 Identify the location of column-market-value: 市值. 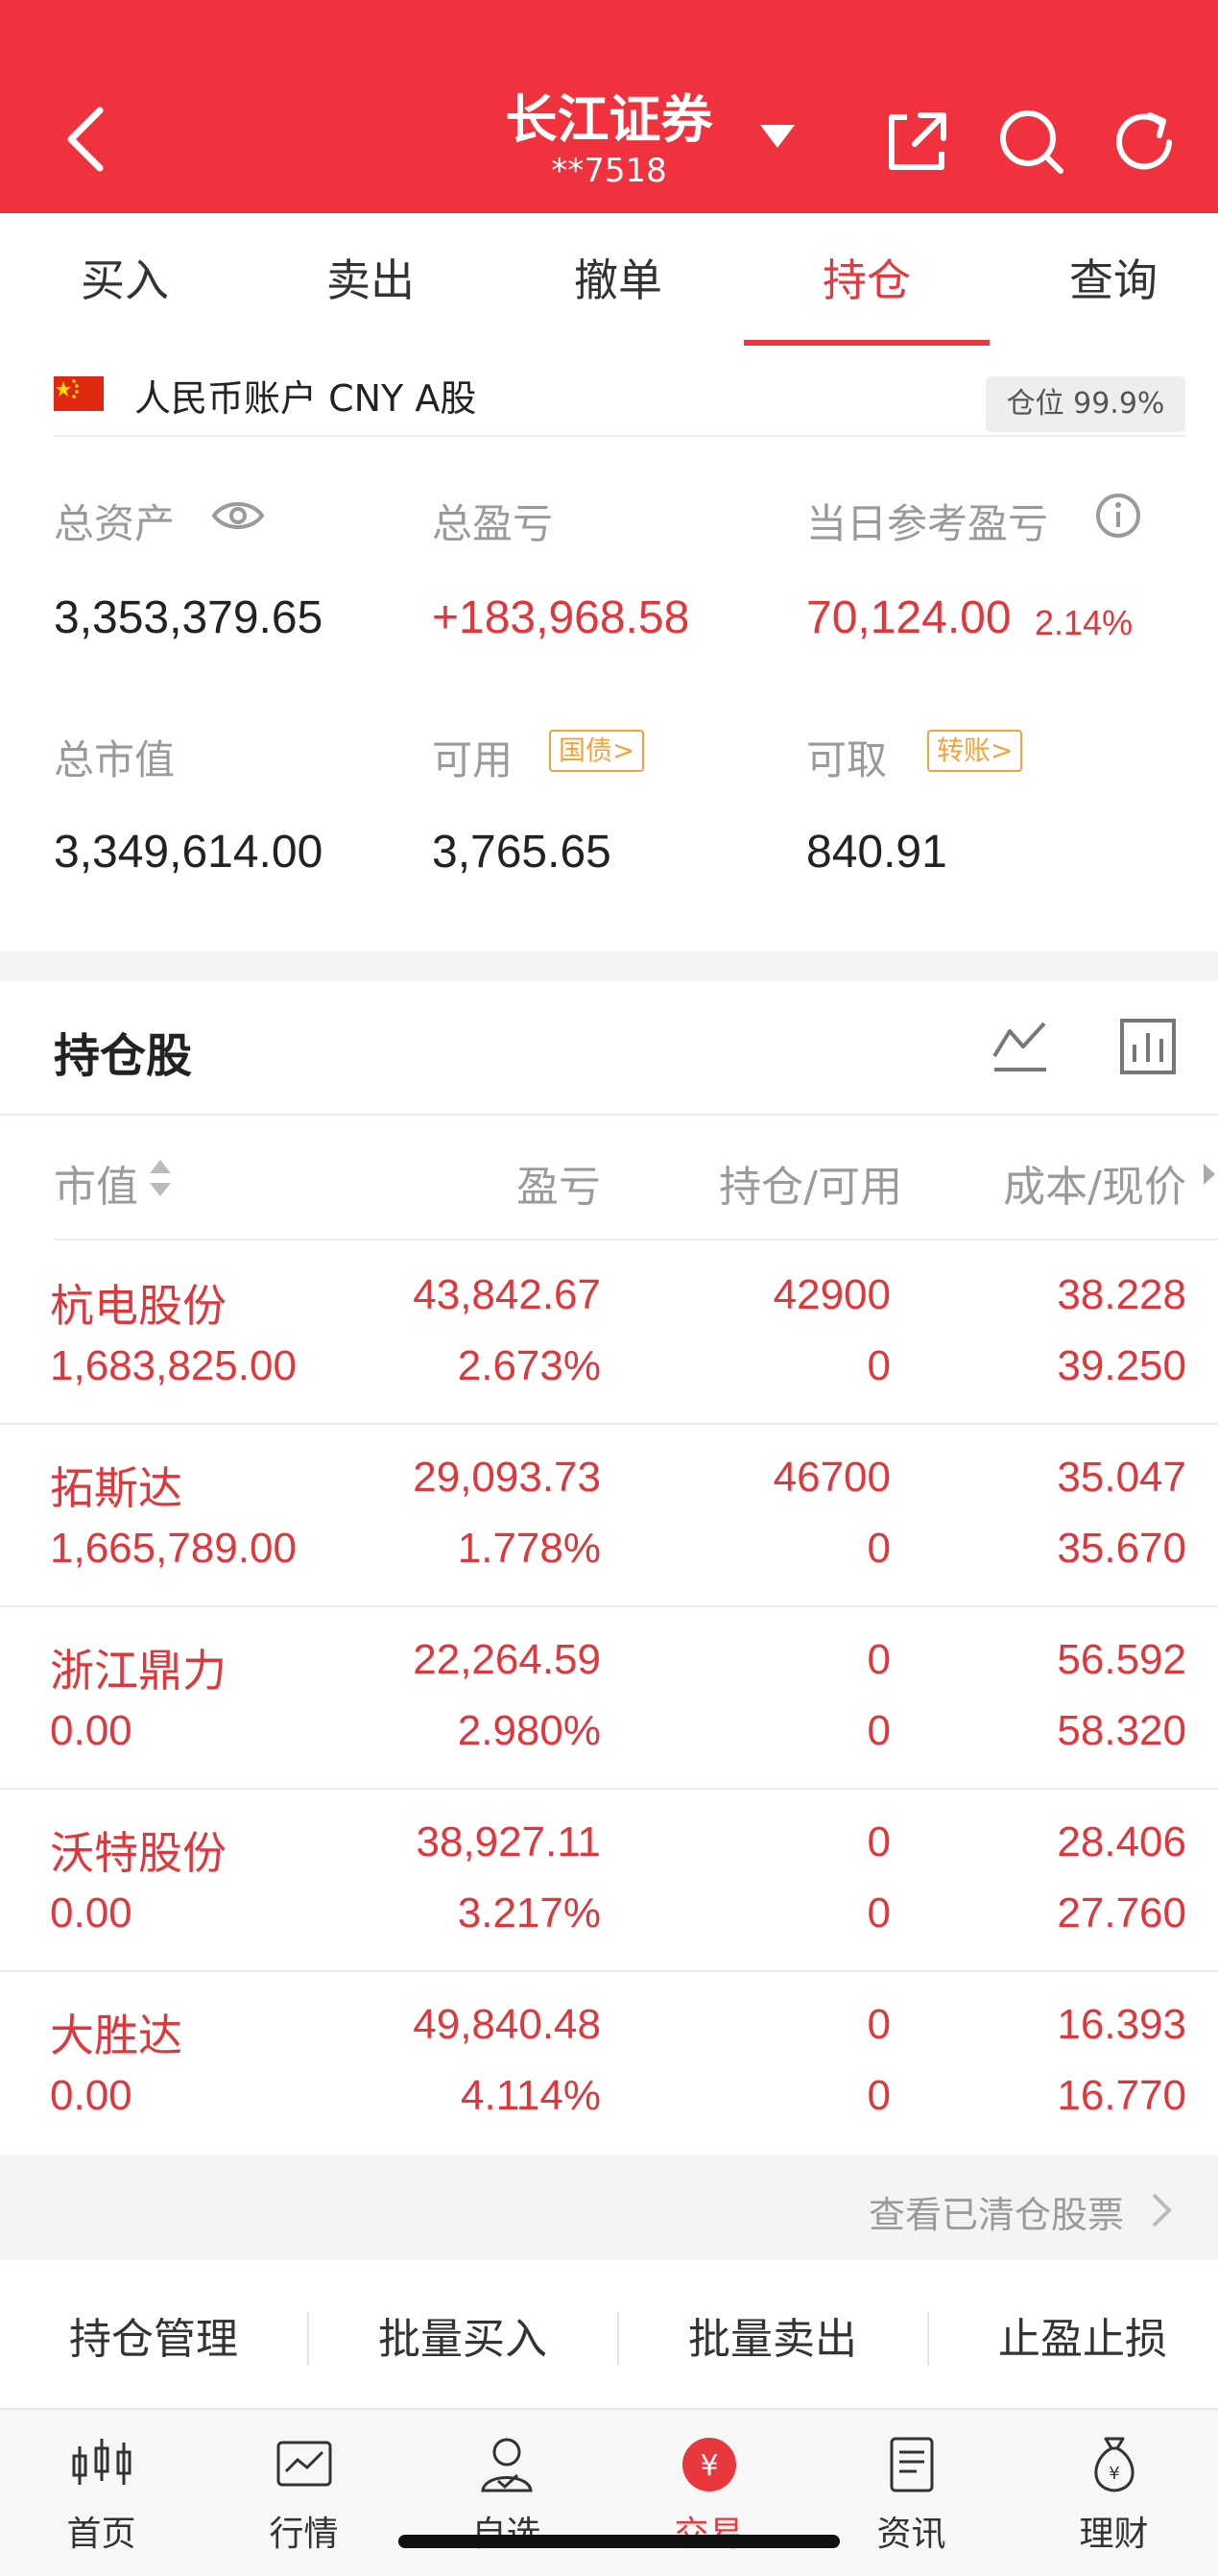
(96, 1183).